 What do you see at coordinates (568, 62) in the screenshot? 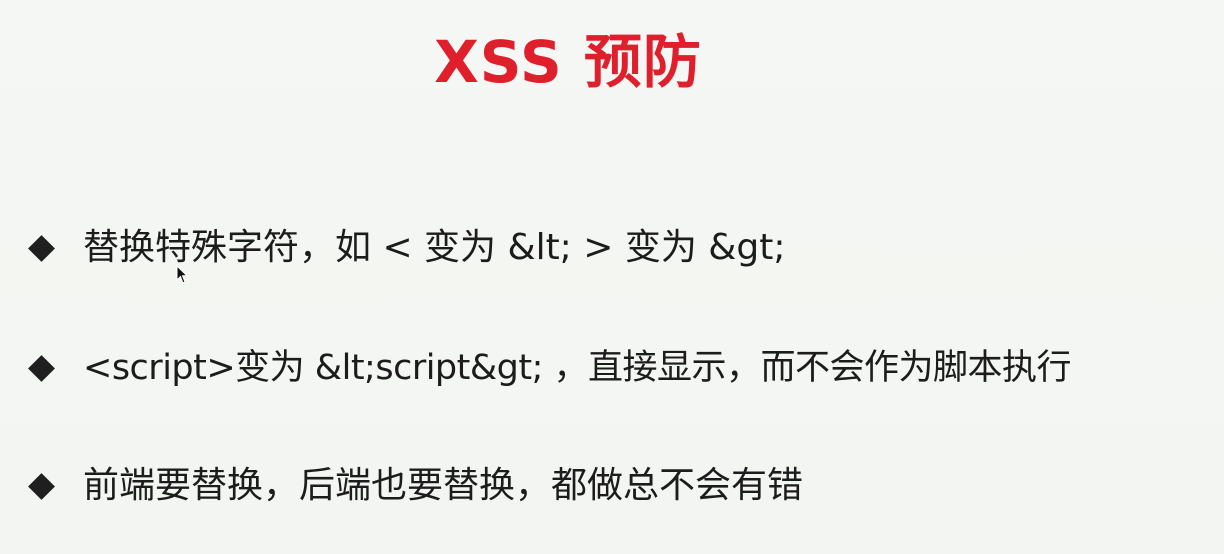
I see `slide-title: XSS 预防` at bounding box center [568, 62].